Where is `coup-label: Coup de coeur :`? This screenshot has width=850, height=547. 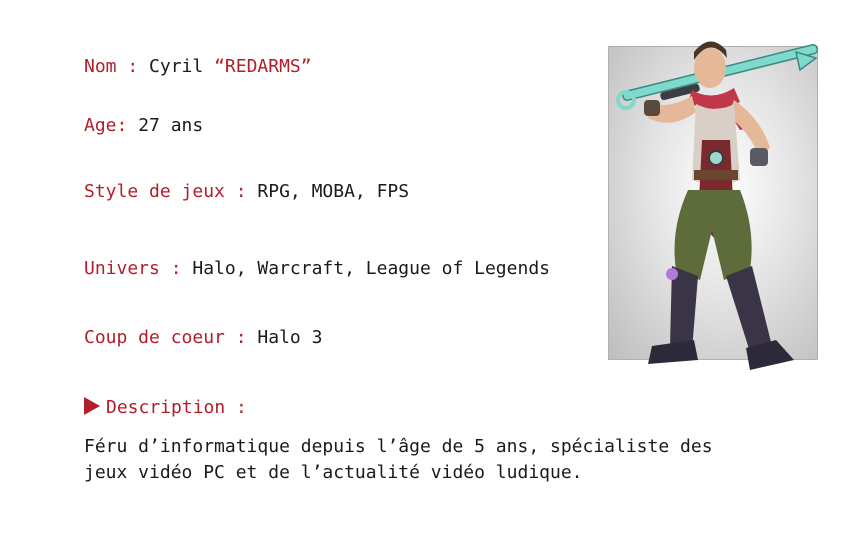
coup-label: Coup de coeur : is located at coordinates (171, 337).